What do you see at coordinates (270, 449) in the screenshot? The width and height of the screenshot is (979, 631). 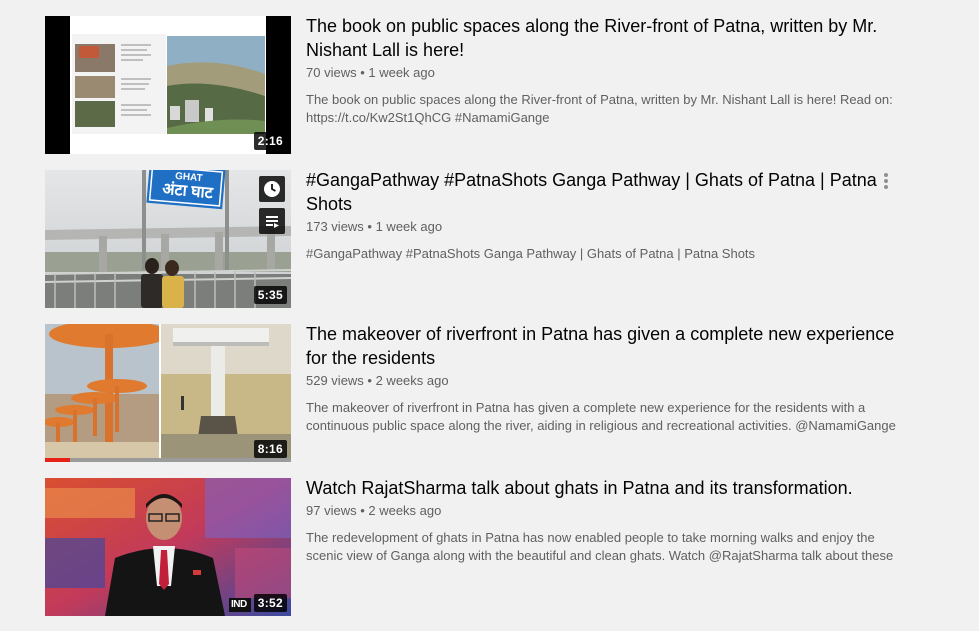 I see `video-duration: 8:16` at bounding box center [270, 449].